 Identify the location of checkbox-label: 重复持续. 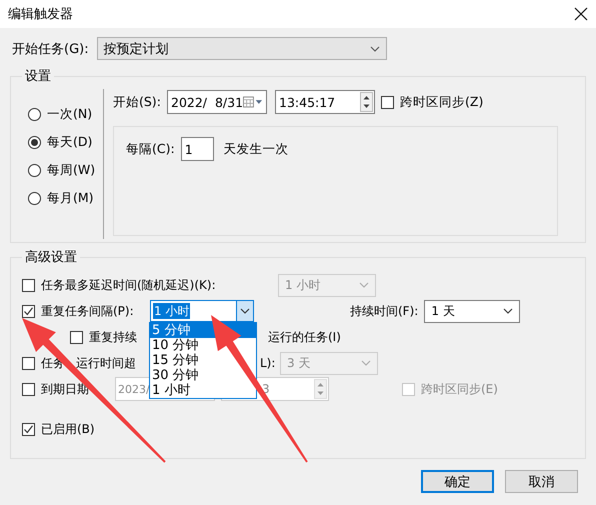
(116, 337).